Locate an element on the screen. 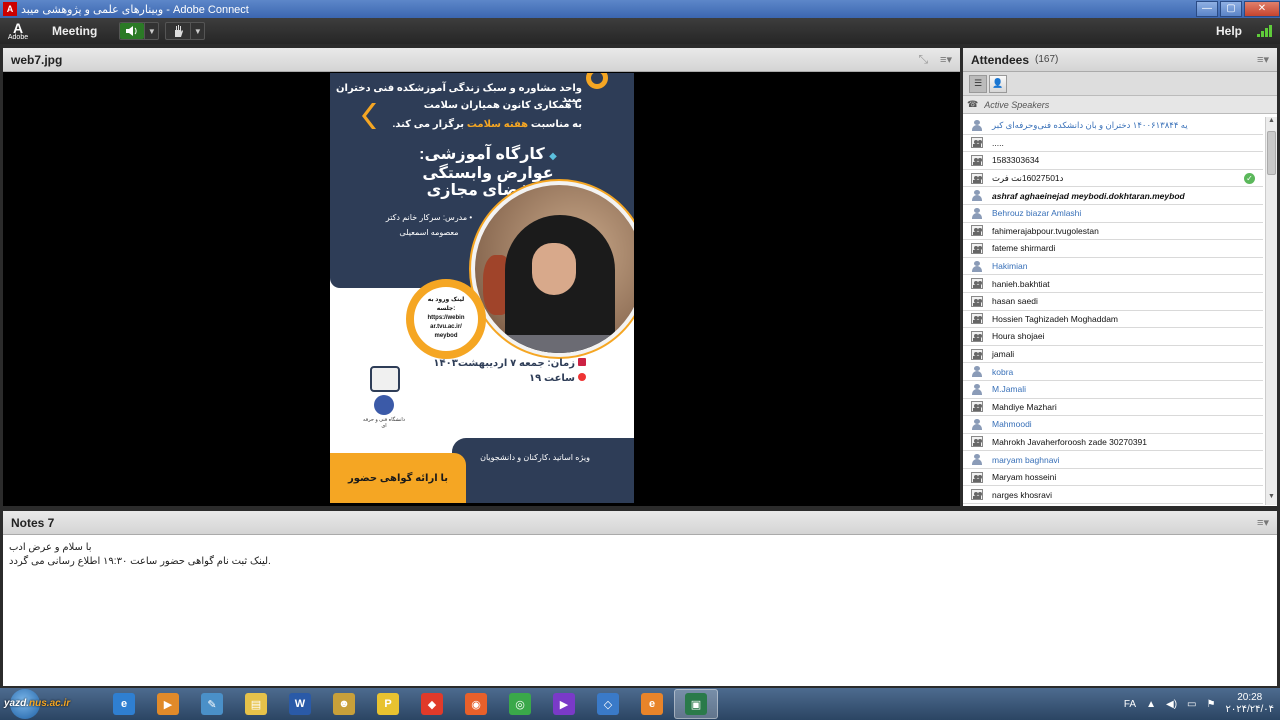  raise-hand-control: ▼ is located at coordinates (185, 31).